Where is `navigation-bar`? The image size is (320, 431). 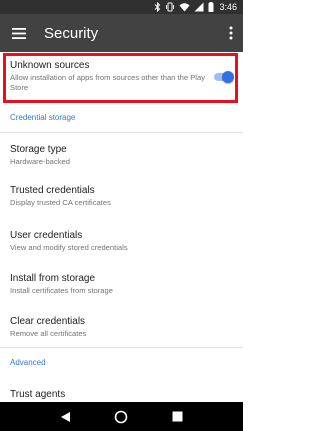
navigation-bar is located at coordinates (121, 416).